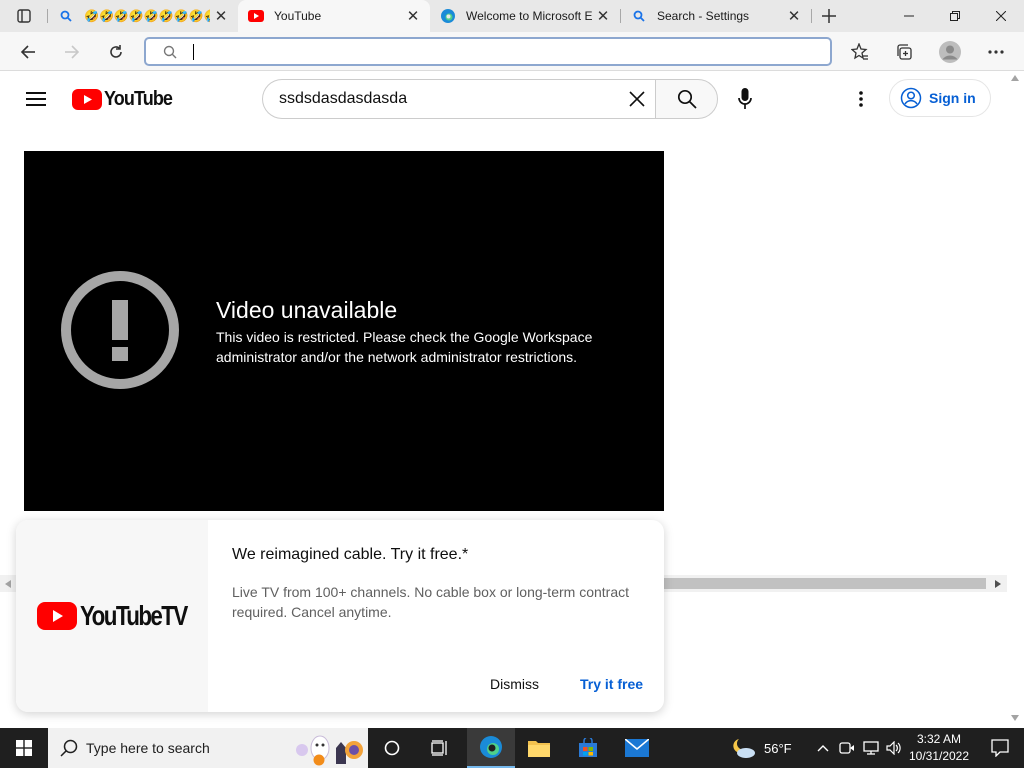  I want to click on tab-welcome-edge: Welcome to Microsoft Edge ✕, so click(525, 16).